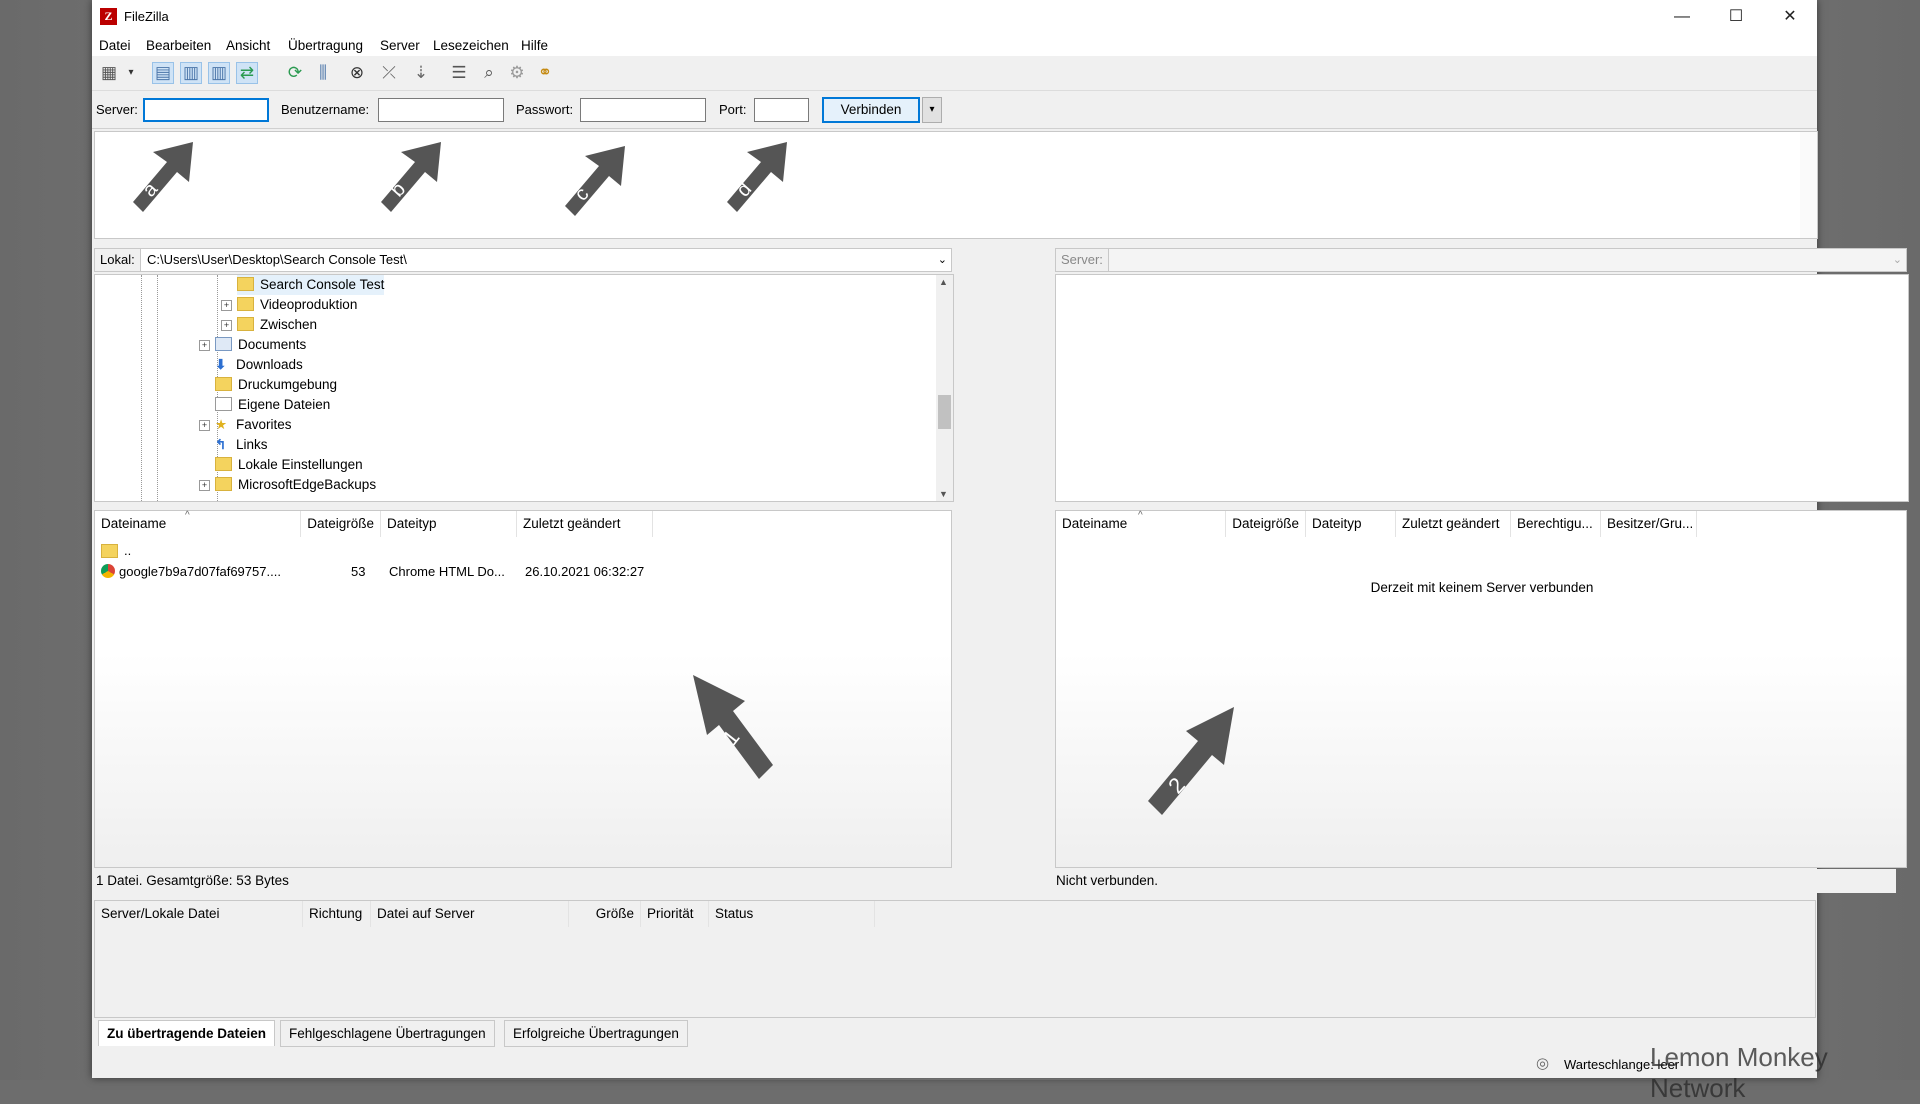 The width and height of the screenshot is (1920, 1104). I want to click on toggle-directory-comparison-icon: ⌕, so click(489, 73).